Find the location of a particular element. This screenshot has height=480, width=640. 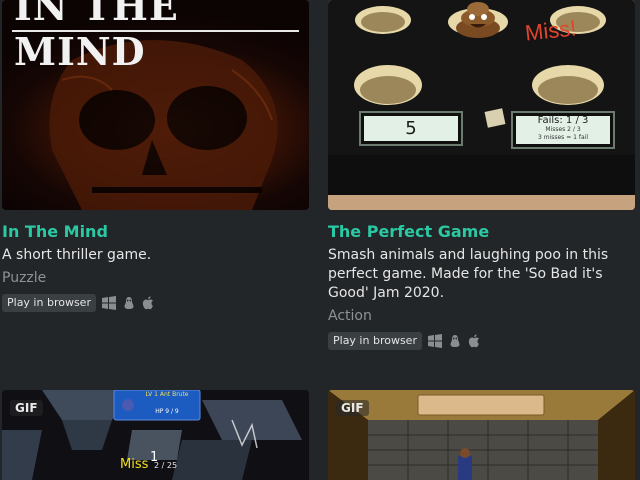

enemy-hp-label: HP 9 / 9 is located at coordinates (167, 411).